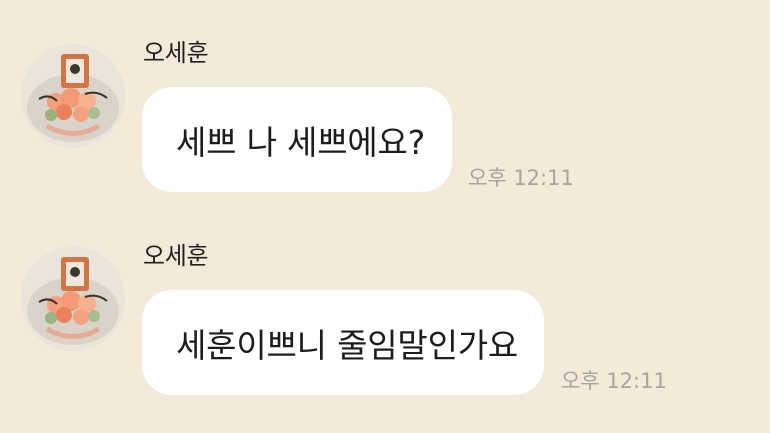 This screenshot has height=433, width=770. I want to click on message-bubble: 세쁘 나 세쁘에요?, so click(297, 139).